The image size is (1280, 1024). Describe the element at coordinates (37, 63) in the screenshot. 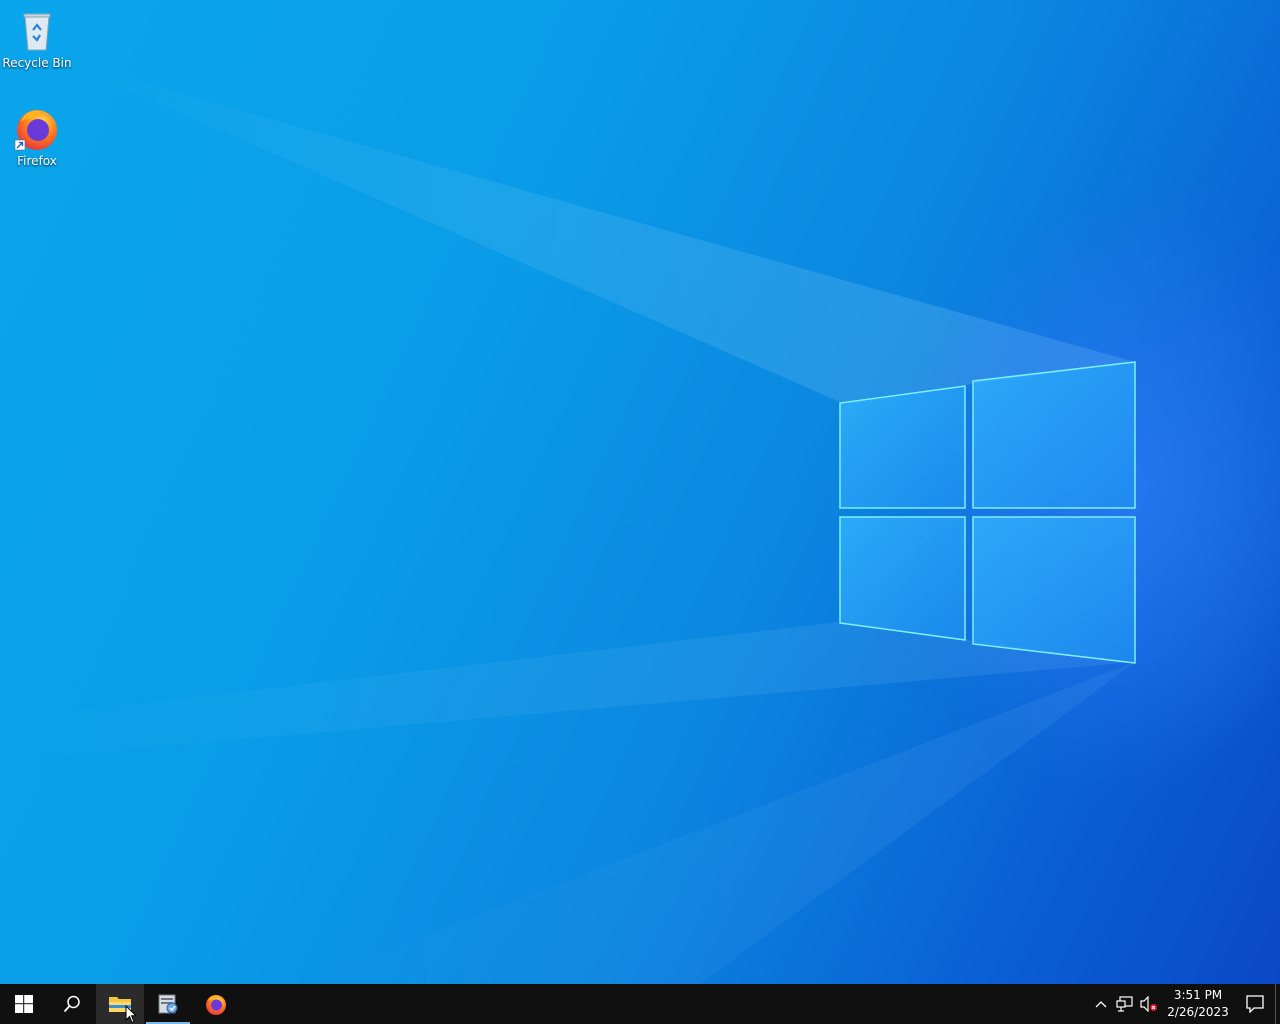

I see `recycle-bin-label: Recycle Bin` at that location.